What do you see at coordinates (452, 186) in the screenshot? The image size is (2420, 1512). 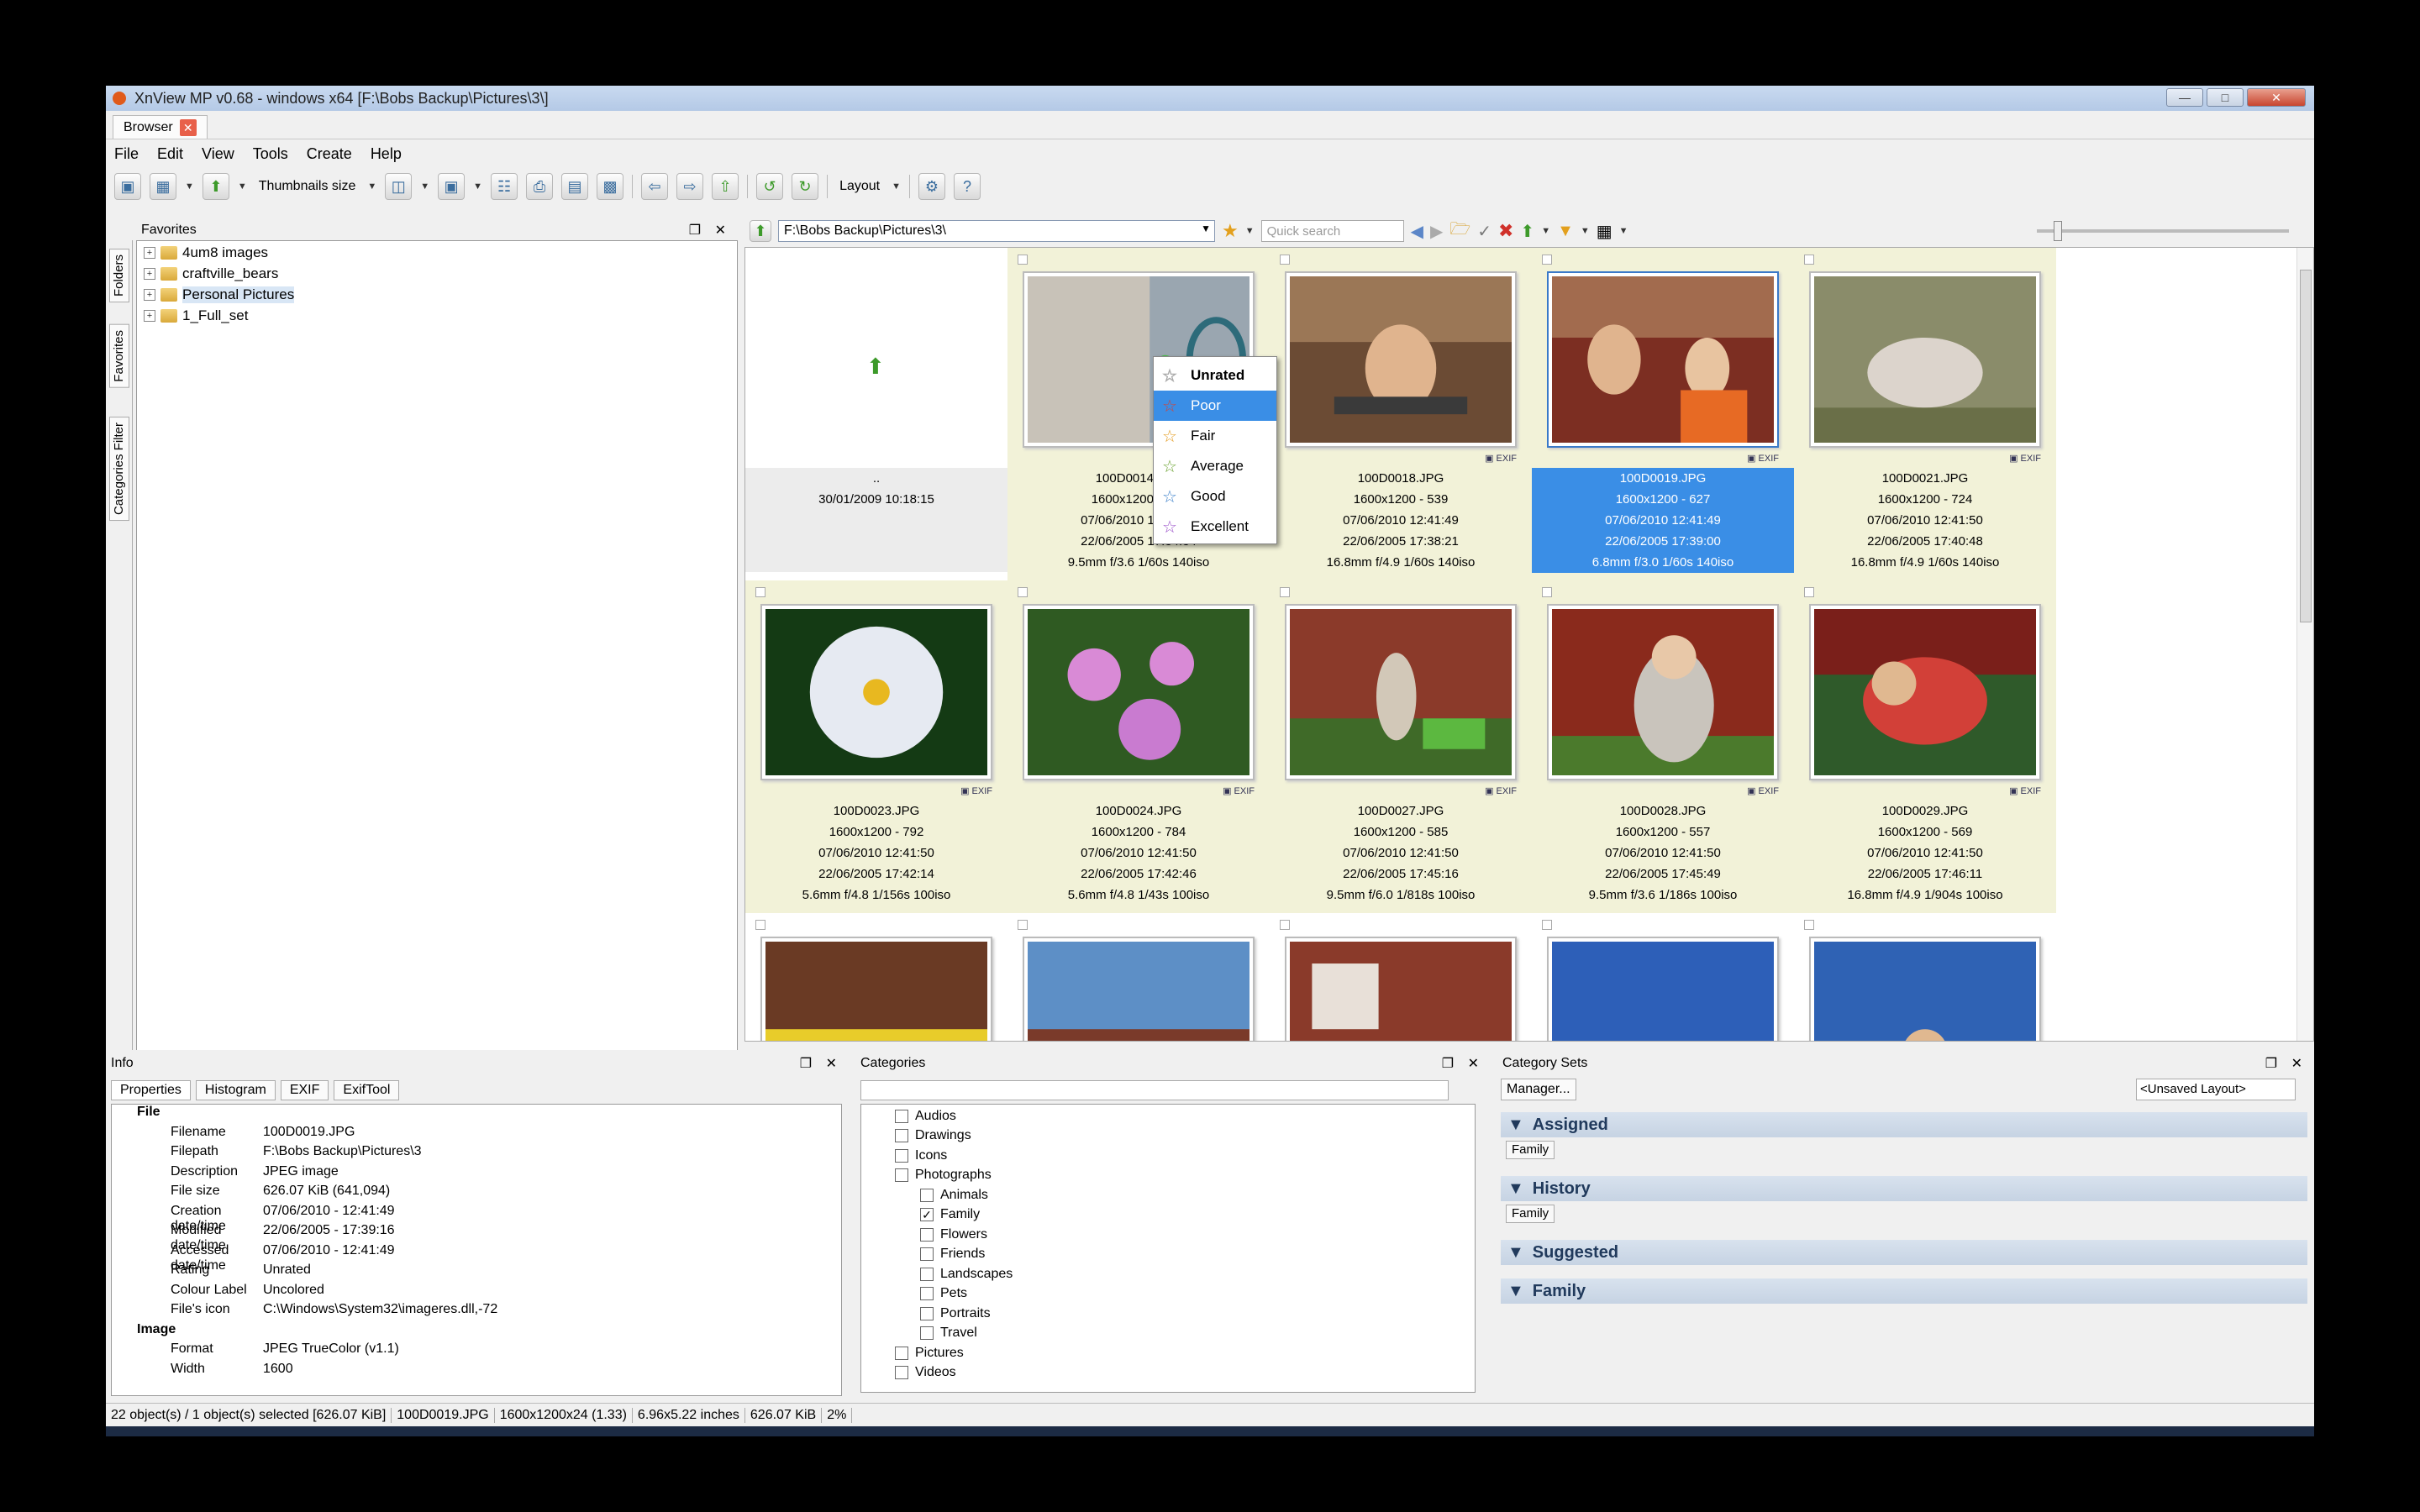 I see `select-icon: ▣` at bounding box center [452, 186].